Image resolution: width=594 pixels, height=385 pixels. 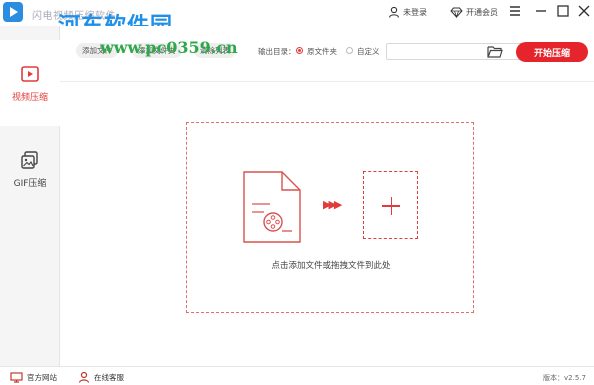 I want to click on minimize-icon, so click(x=541, y=11).